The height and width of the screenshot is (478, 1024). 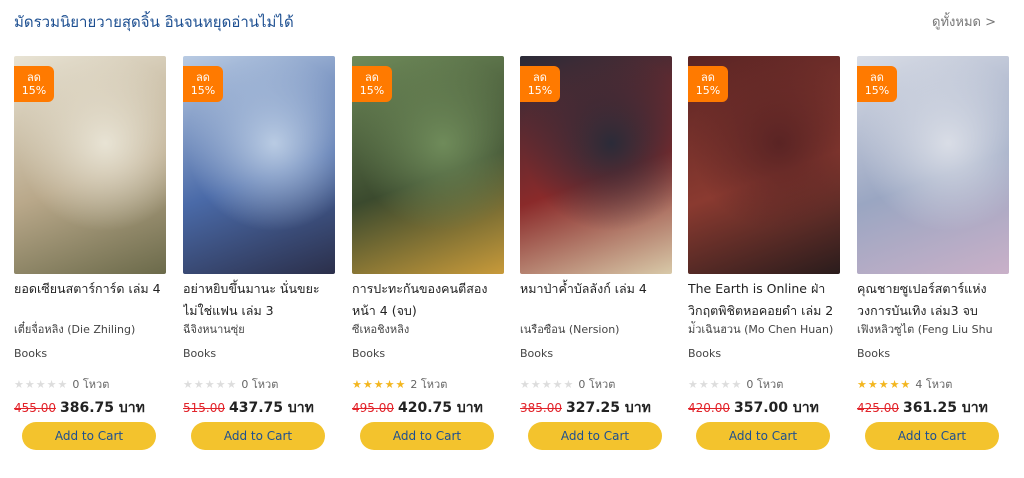 I want to click on product-author: ซีเหอชิงหลิง, so click(x=430, y=329).